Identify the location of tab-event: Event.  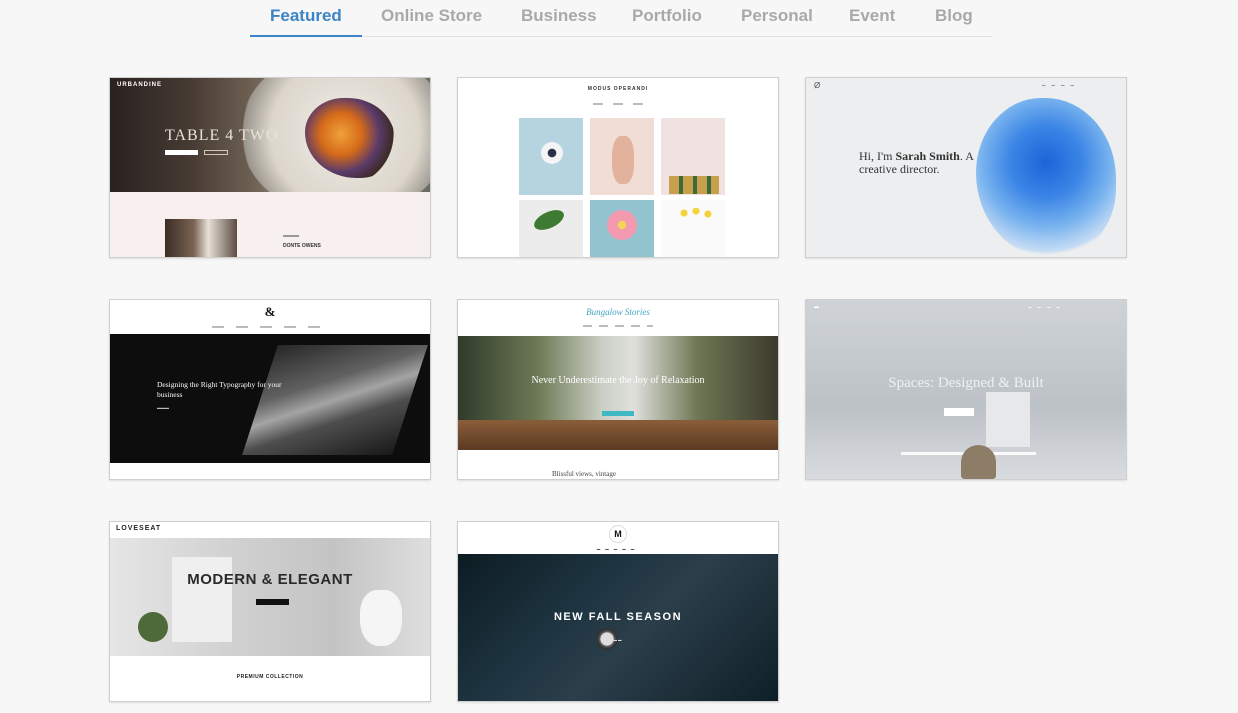
(872, 16).